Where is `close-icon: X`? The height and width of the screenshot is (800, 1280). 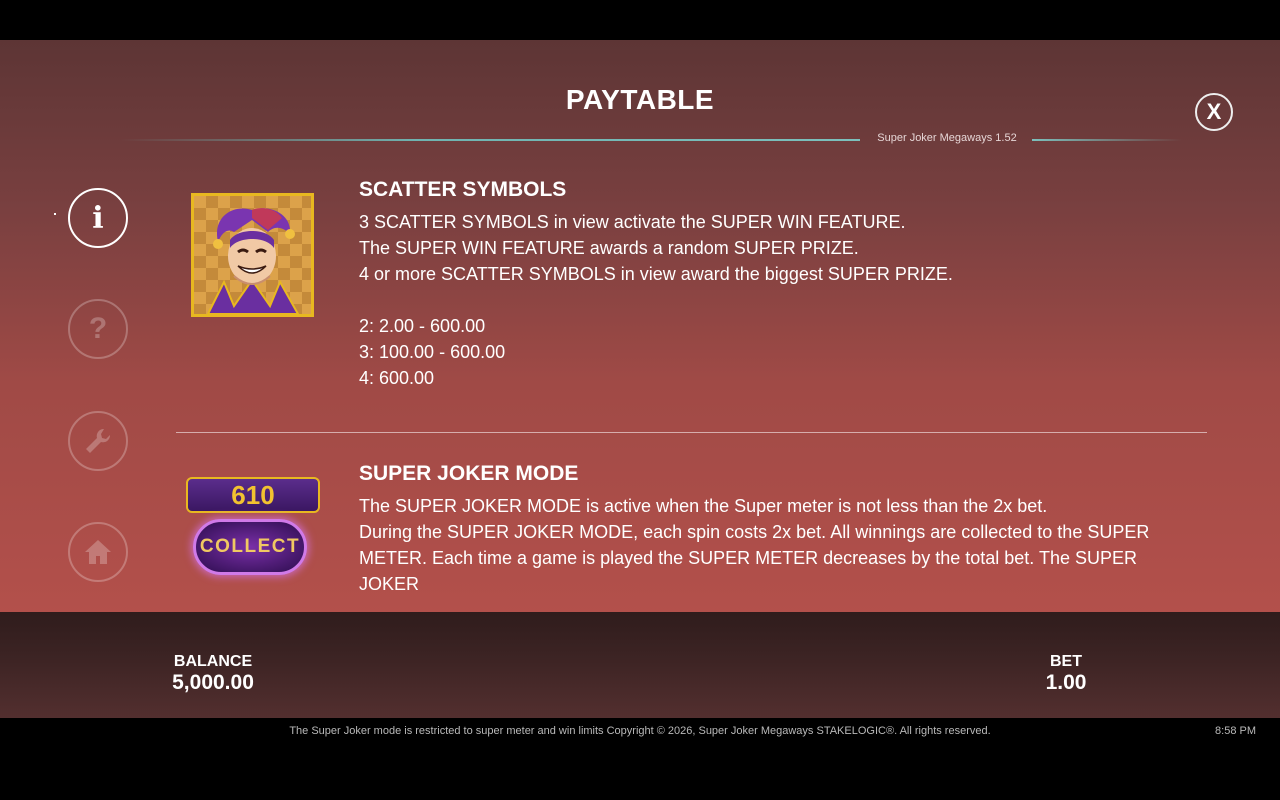 close-icon: X is located at coordinates (1214, 111).